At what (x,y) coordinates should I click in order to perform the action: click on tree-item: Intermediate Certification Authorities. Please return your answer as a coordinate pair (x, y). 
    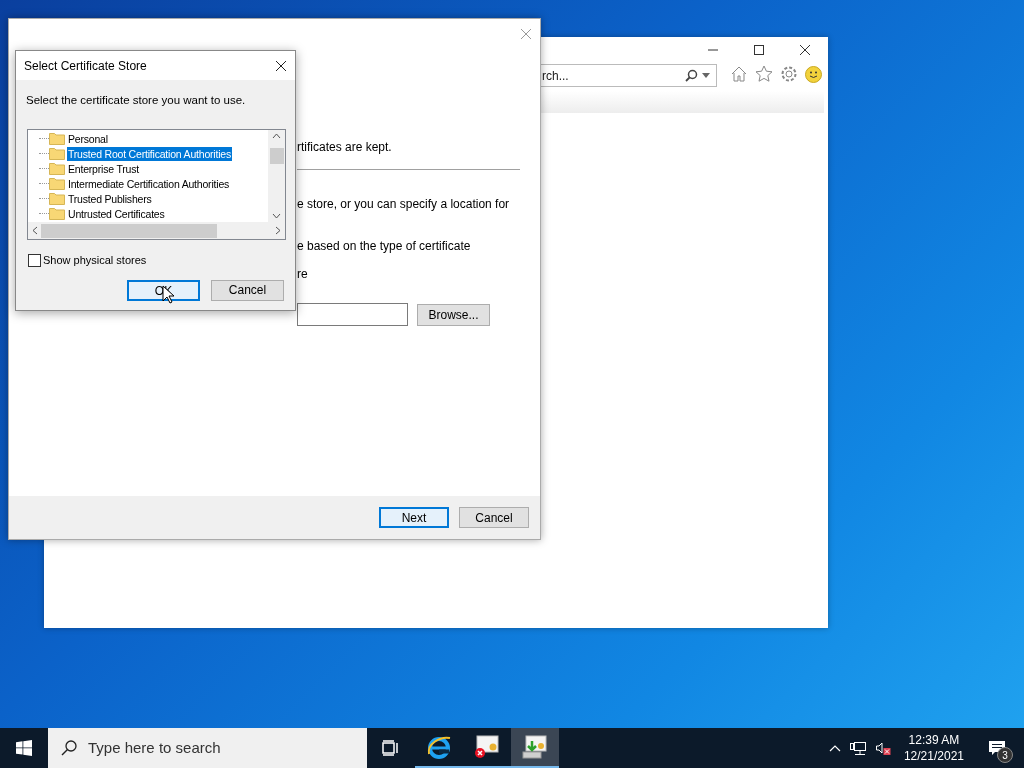
    Looking at the image, I should click on (149, 183).